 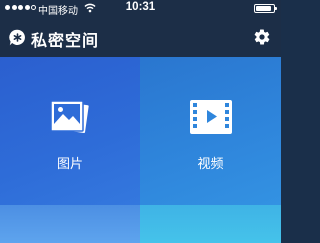 What do you see at coordinates (262, 37) in the screenshot?
I see `gear-icon` at bounding box center [262, 37].